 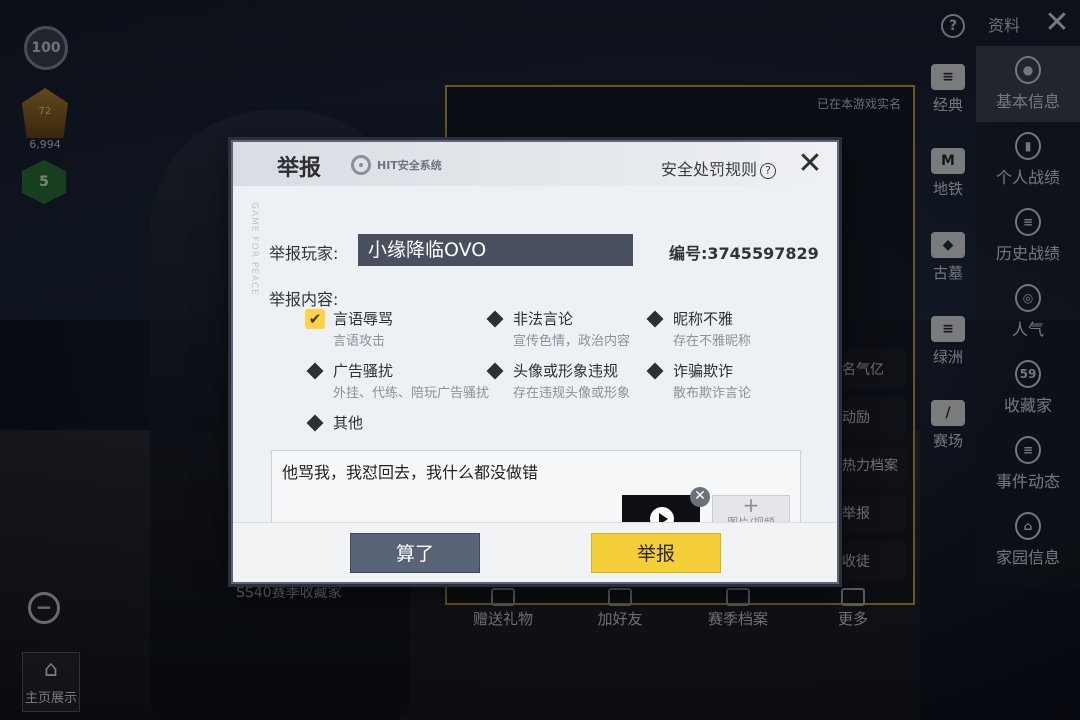 I want to click on plus-icon: +, so click(x=751, y=505).